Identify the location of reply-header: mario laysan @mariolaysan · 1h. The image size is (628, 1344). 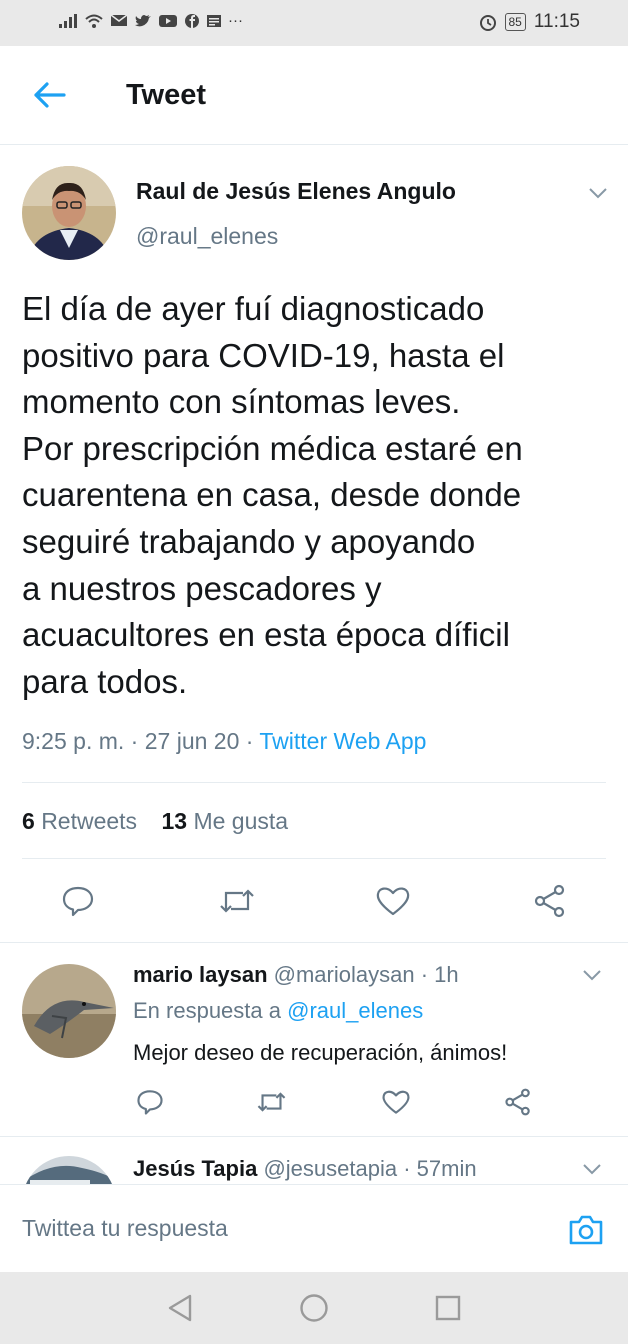
(296, 975).